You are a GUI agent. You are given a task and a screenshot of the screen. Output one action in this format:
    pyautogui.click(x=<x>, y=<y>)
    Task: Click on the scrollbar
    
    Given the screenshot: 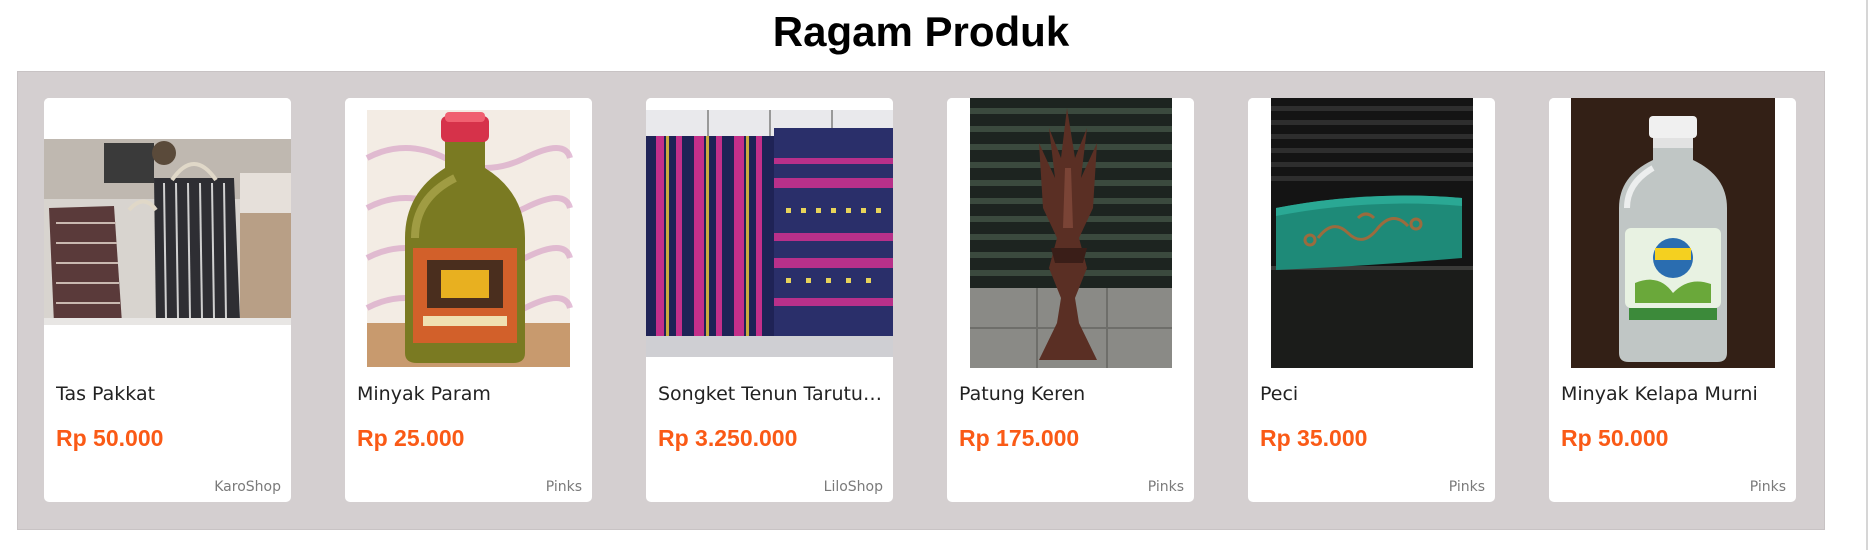 What is the action you would take?
    pyautogui.click(x=1867, y=275)
    